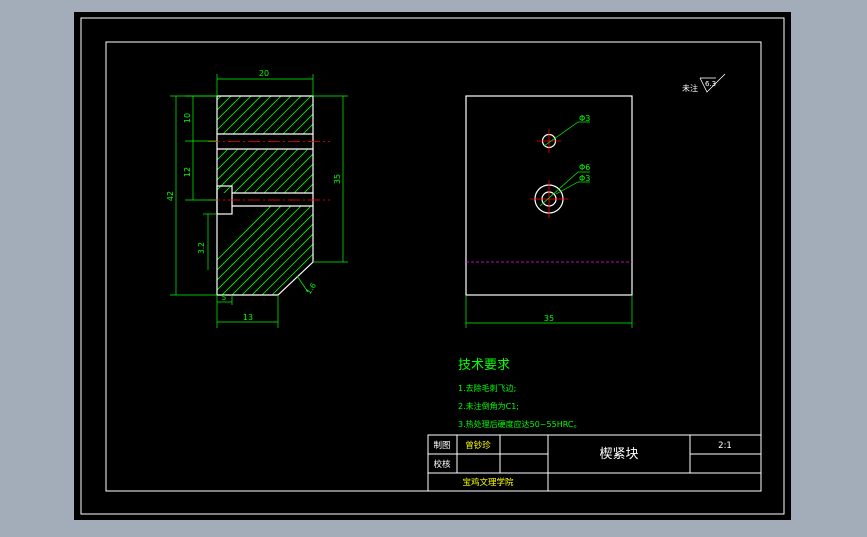  Describe the element at coordinates (442, 464) in the screenshot. I see `label-checked: 校核` at that location.